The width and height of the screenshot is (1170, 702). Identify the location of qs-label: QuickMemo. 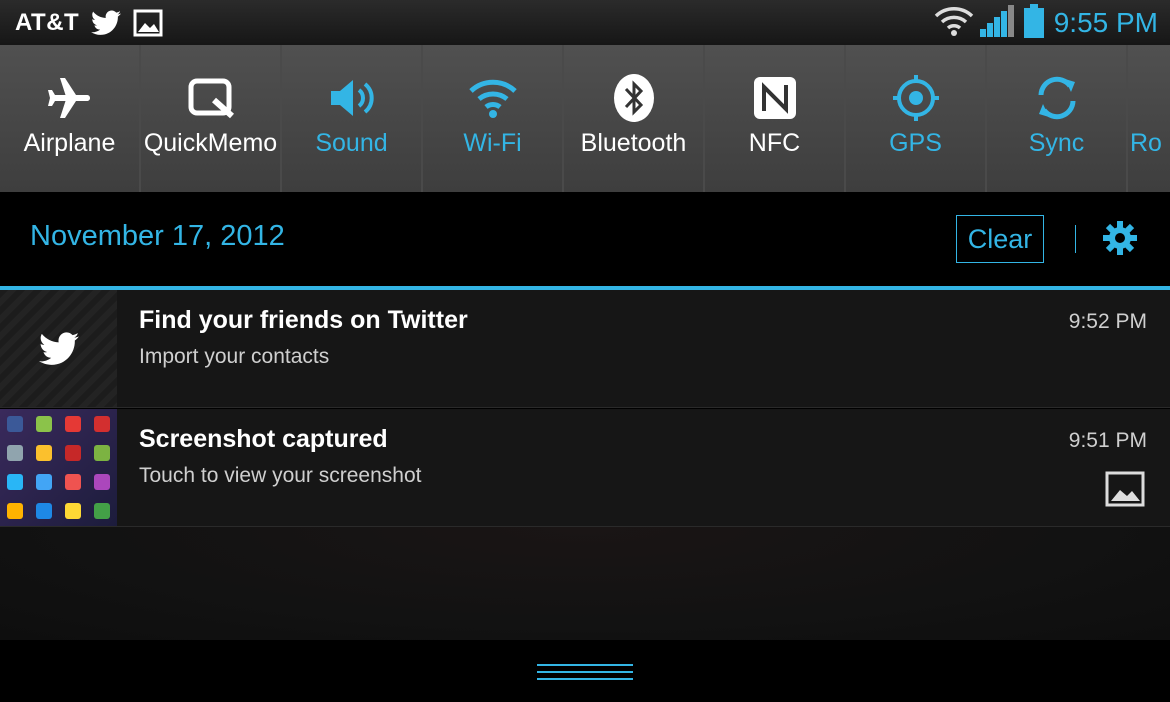
(210, 143).